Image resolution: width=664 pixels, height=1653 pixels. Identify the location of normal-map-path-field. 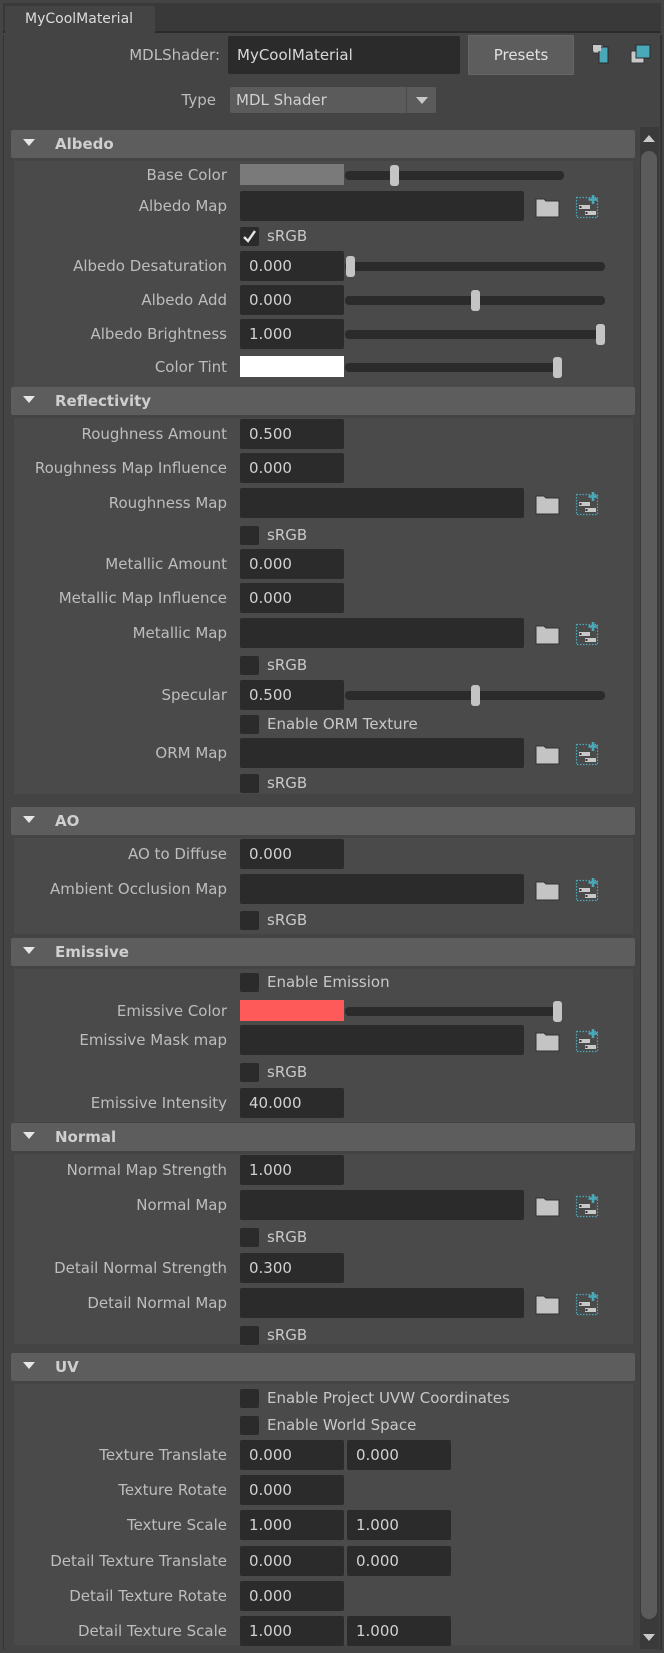
(382, 1205).